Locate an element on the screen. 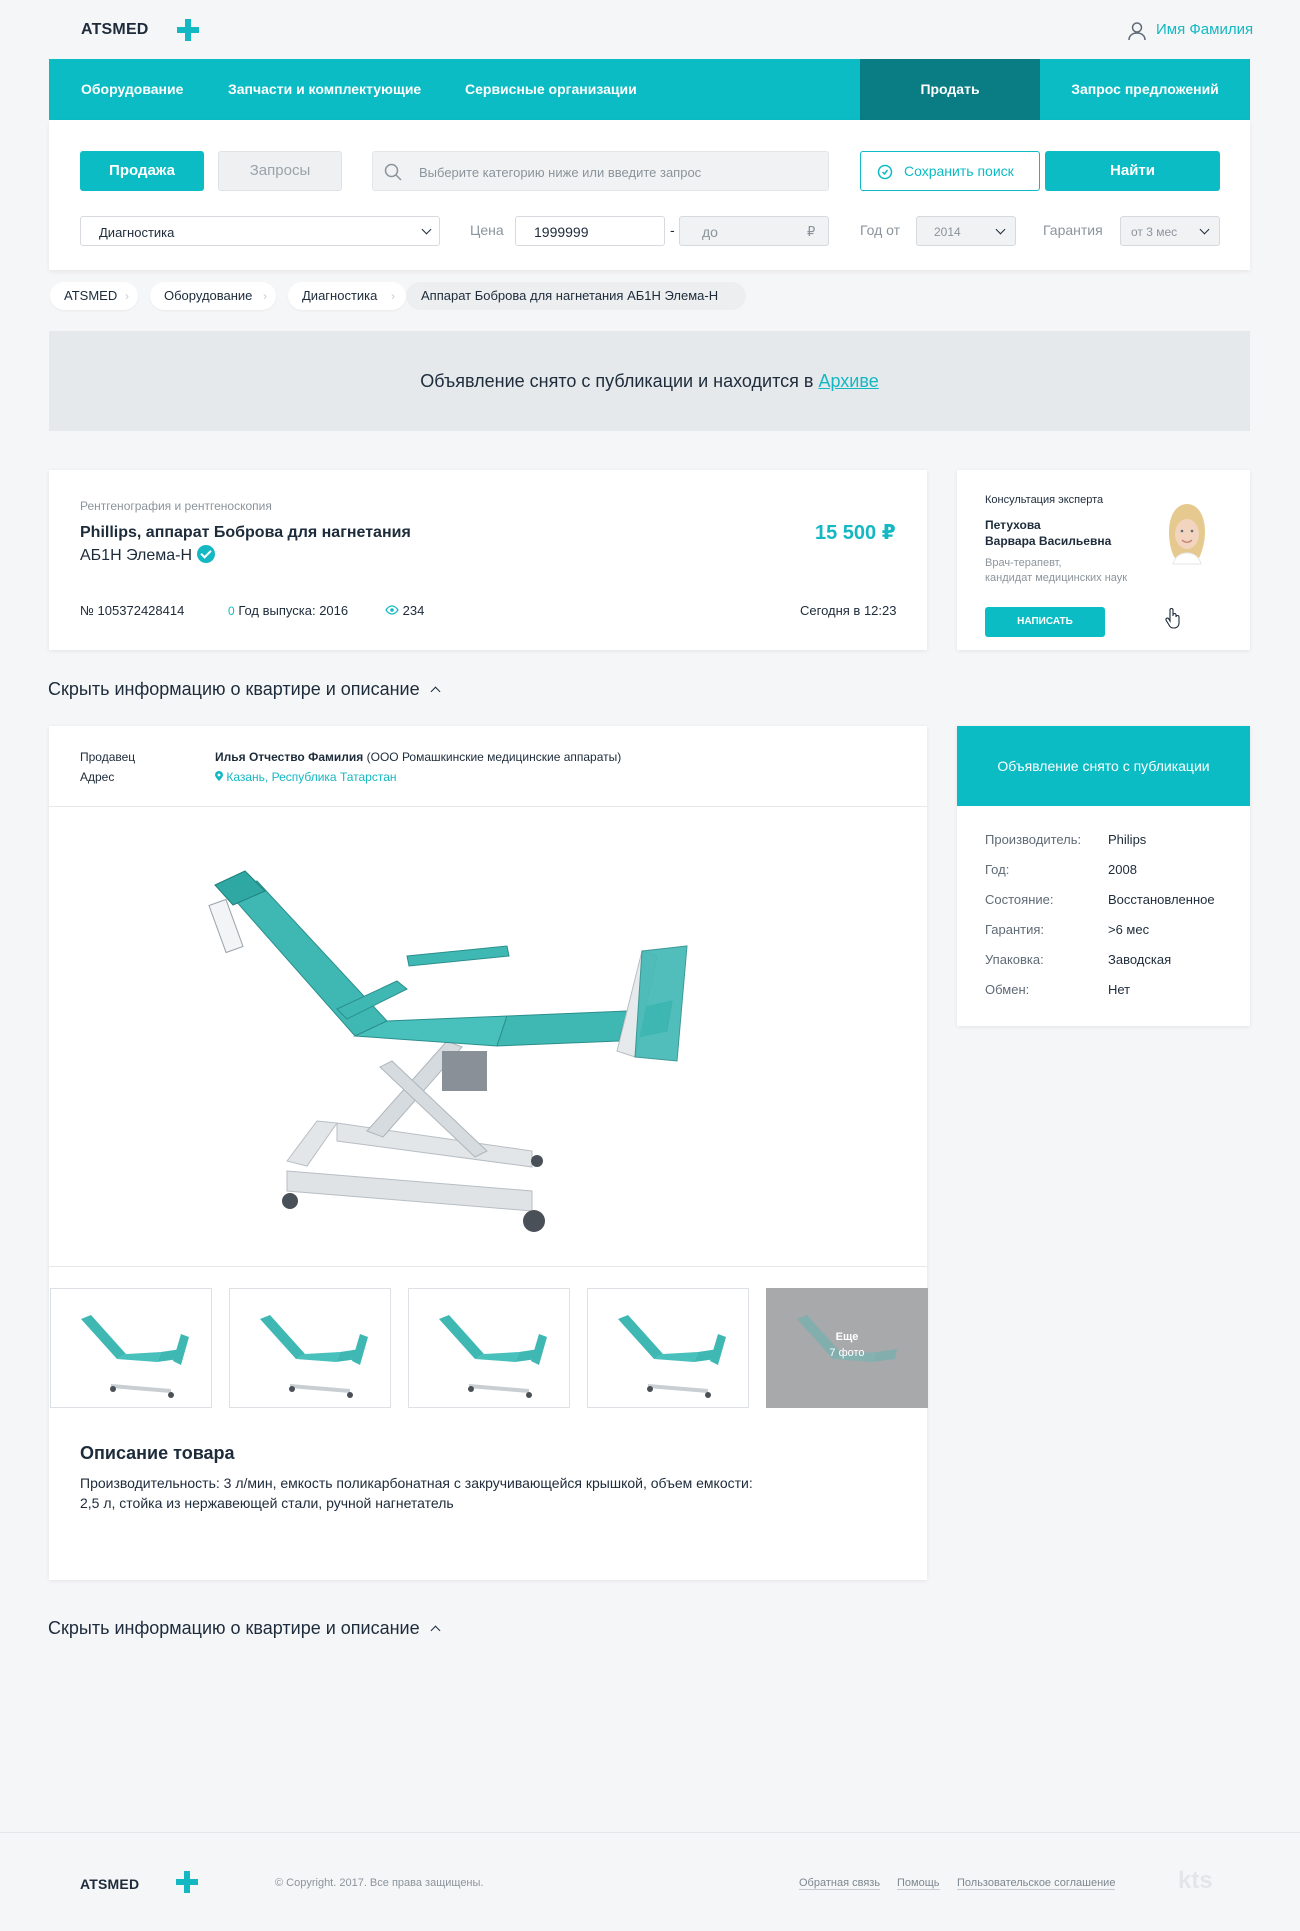 The height and width of the screenshot is (1931, 1300). listing-title: Phillips, аппарат Боброва для нагнетания is located at coordinates (245, 532).